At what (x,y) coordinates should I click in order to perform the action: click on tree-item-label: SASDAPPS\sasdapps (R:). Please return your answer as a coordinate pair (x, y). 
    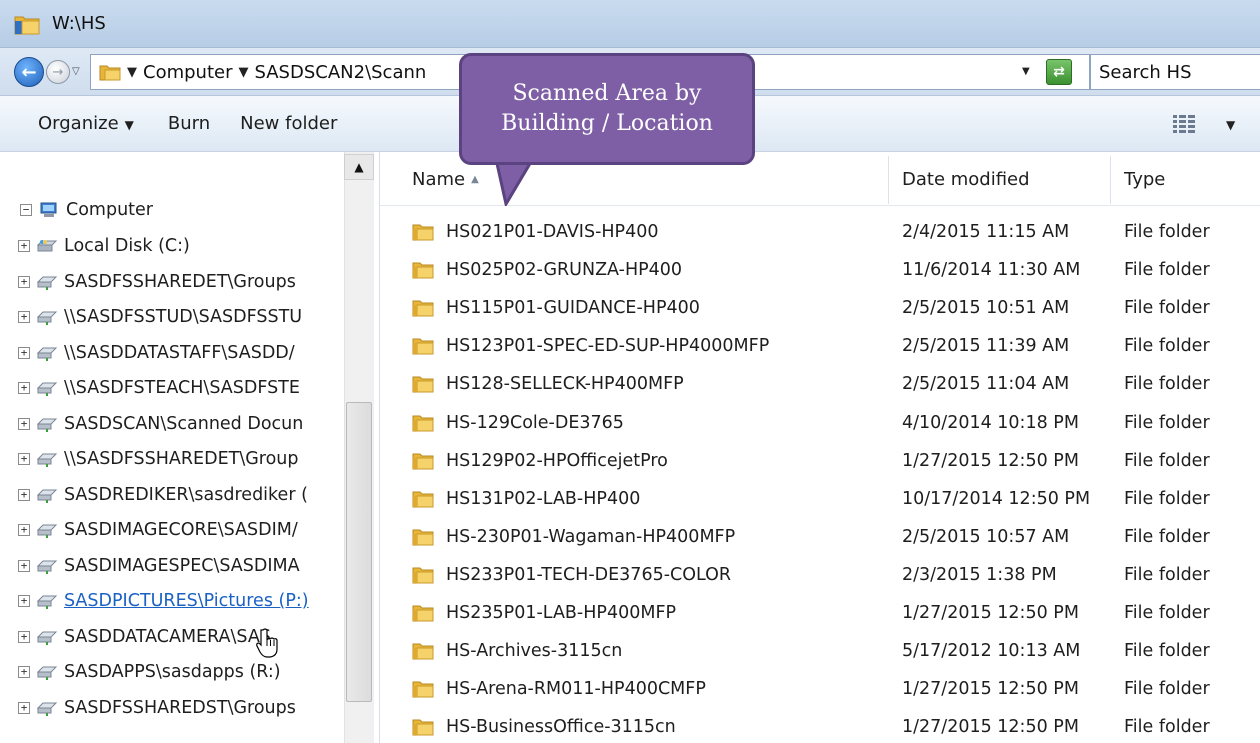
    Looking at the image, I should click on (172, 672).